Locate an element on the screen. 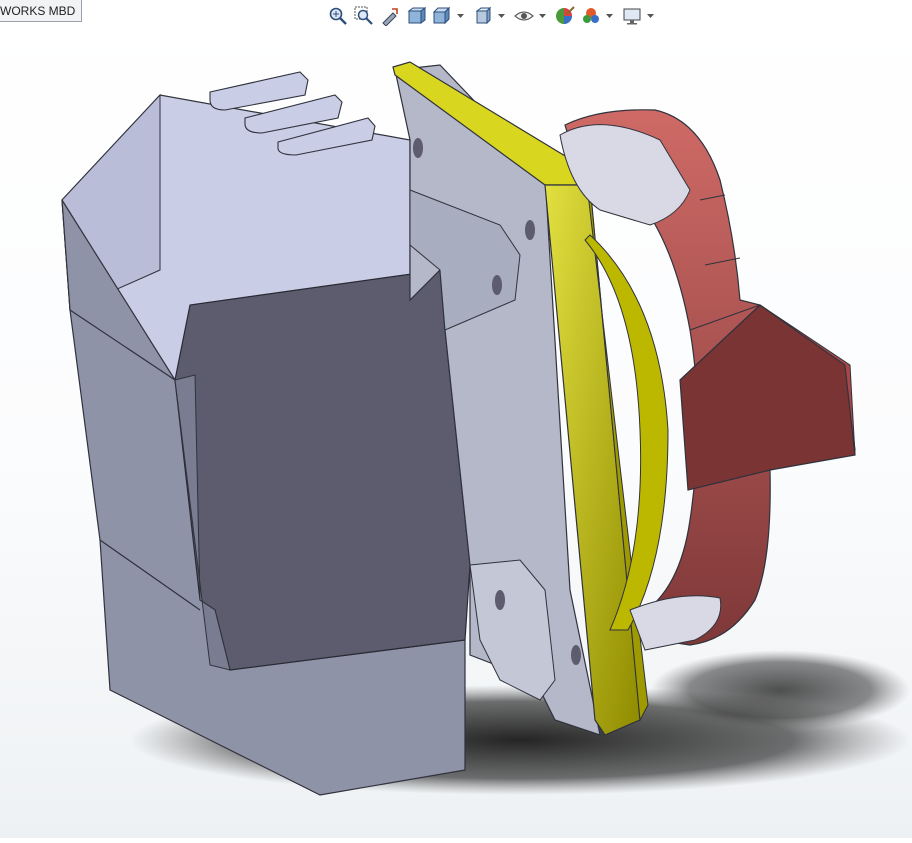 Image resolution: width=912 pixels, height=843 pixels. hide-show-items-icon is located at coordinates (524, 16).